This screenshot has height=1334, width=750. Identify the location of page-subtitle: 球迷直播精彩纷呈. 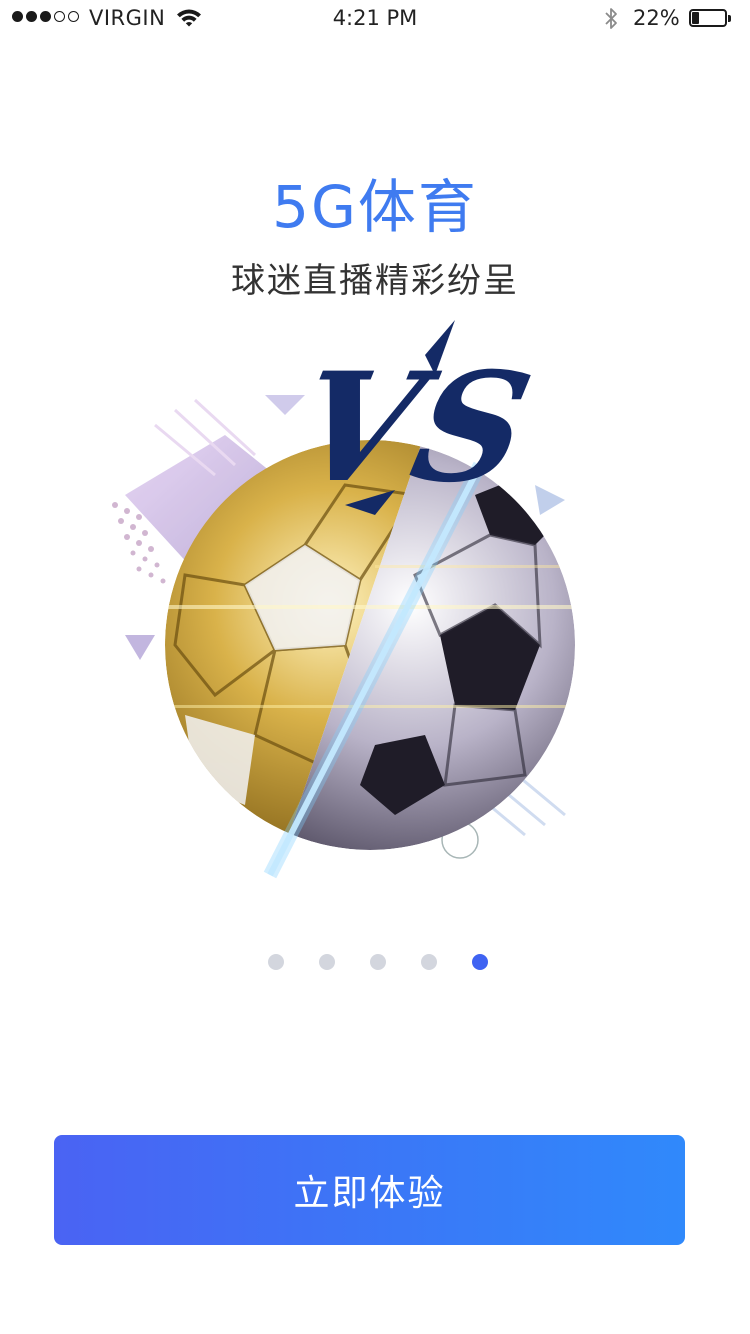
(375, 281).